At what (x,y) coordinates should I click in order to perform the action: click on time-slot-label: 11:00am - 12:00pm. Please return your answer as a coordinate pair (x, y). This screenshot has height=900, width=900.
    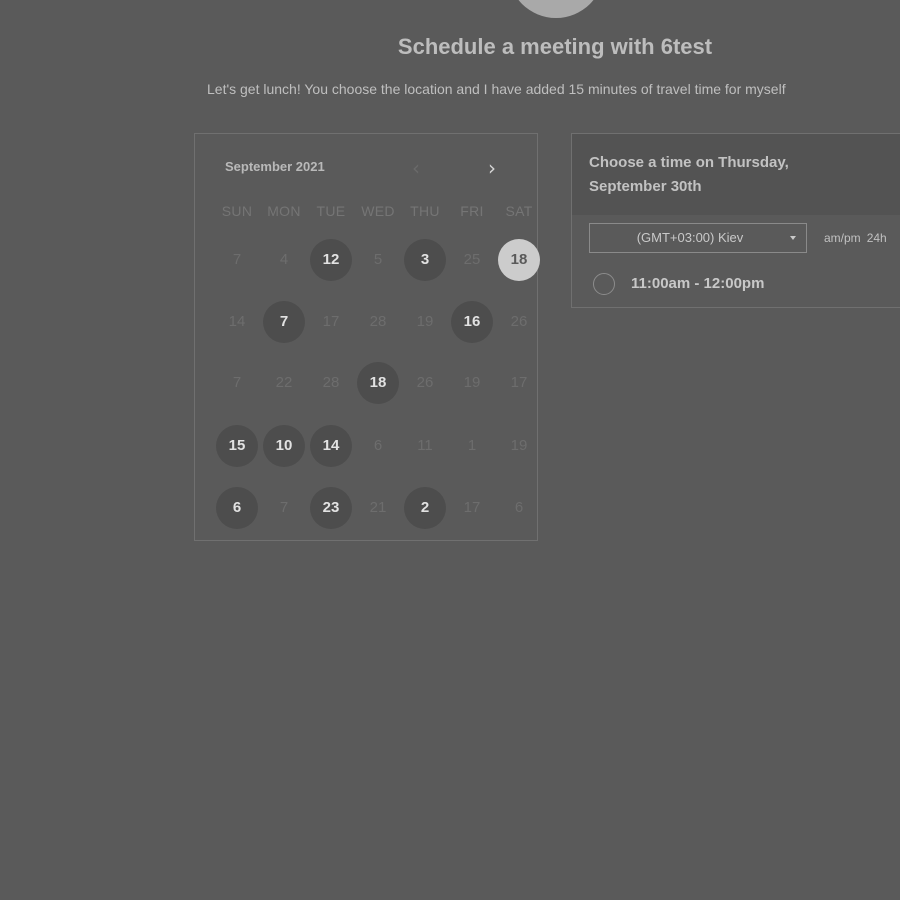
    Looking at the image, I should click on (698, 283).